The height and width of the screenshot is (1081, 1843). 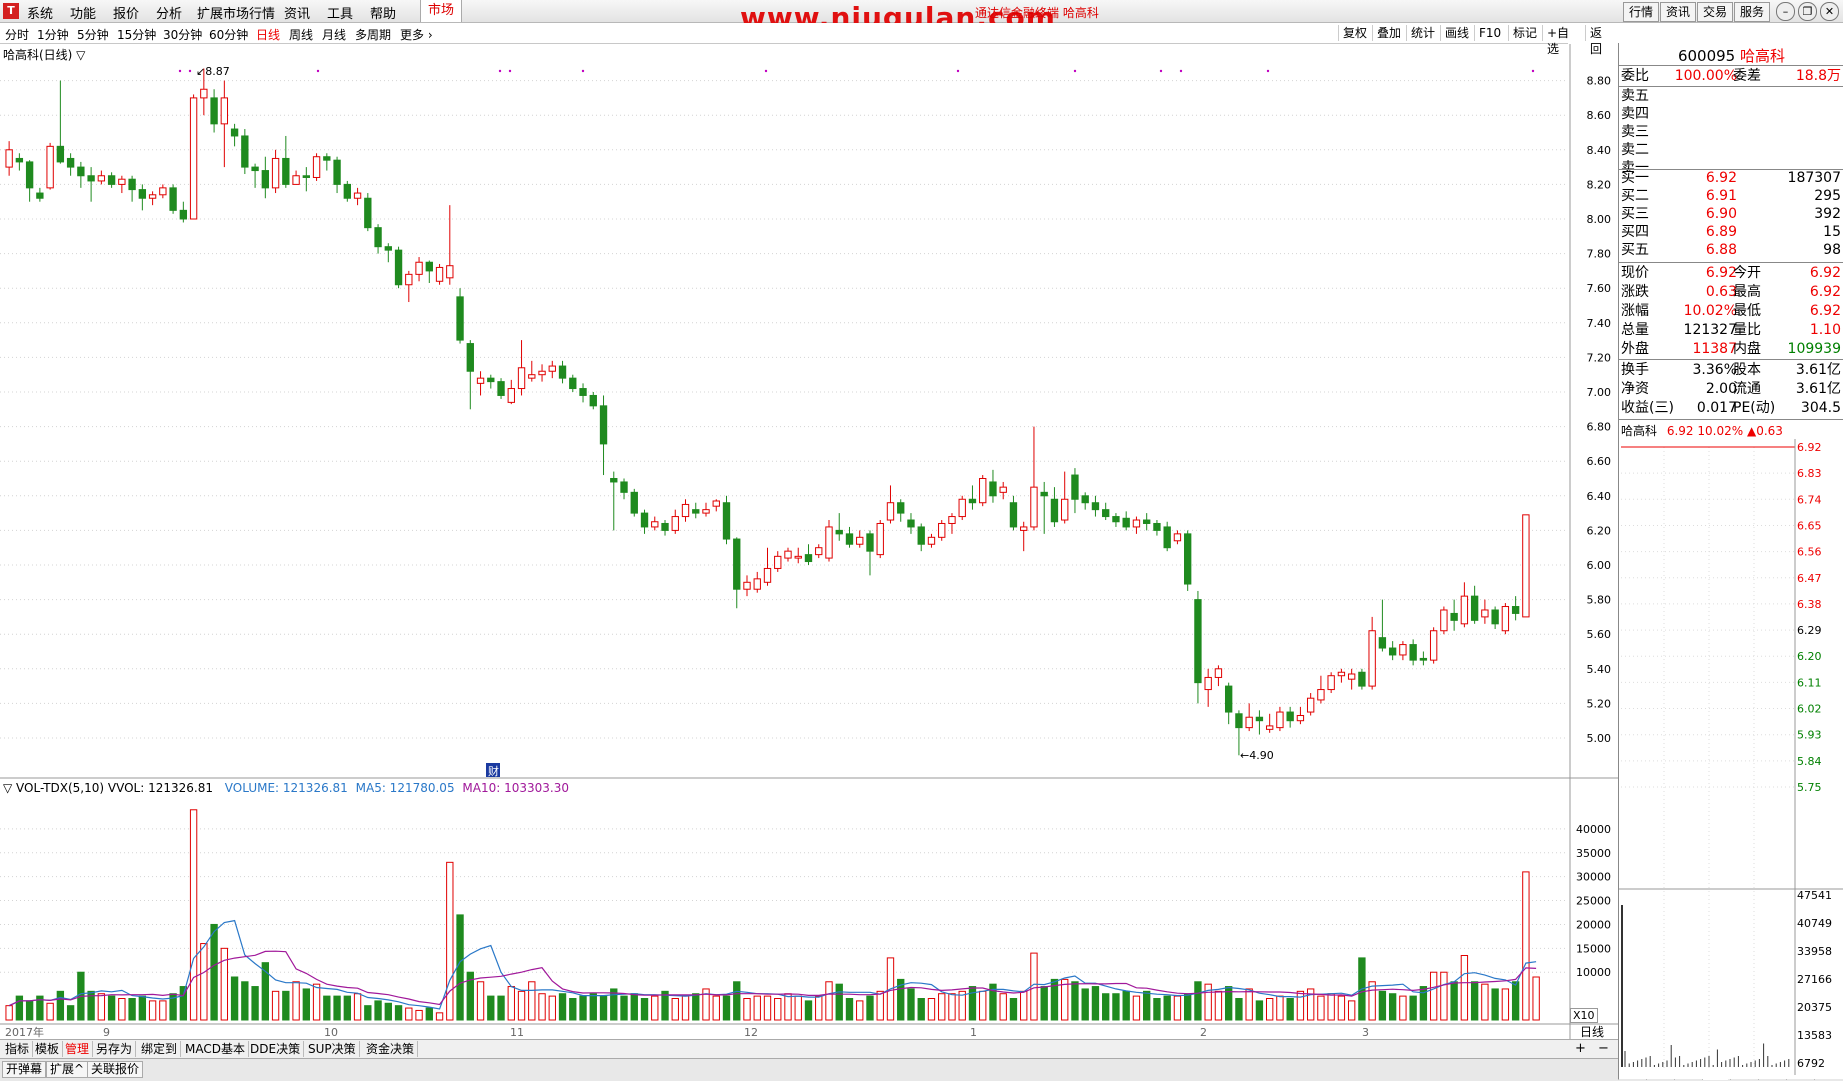 I want to click on tool-add-watchlist: +自选, so click(x=1557, y=40).